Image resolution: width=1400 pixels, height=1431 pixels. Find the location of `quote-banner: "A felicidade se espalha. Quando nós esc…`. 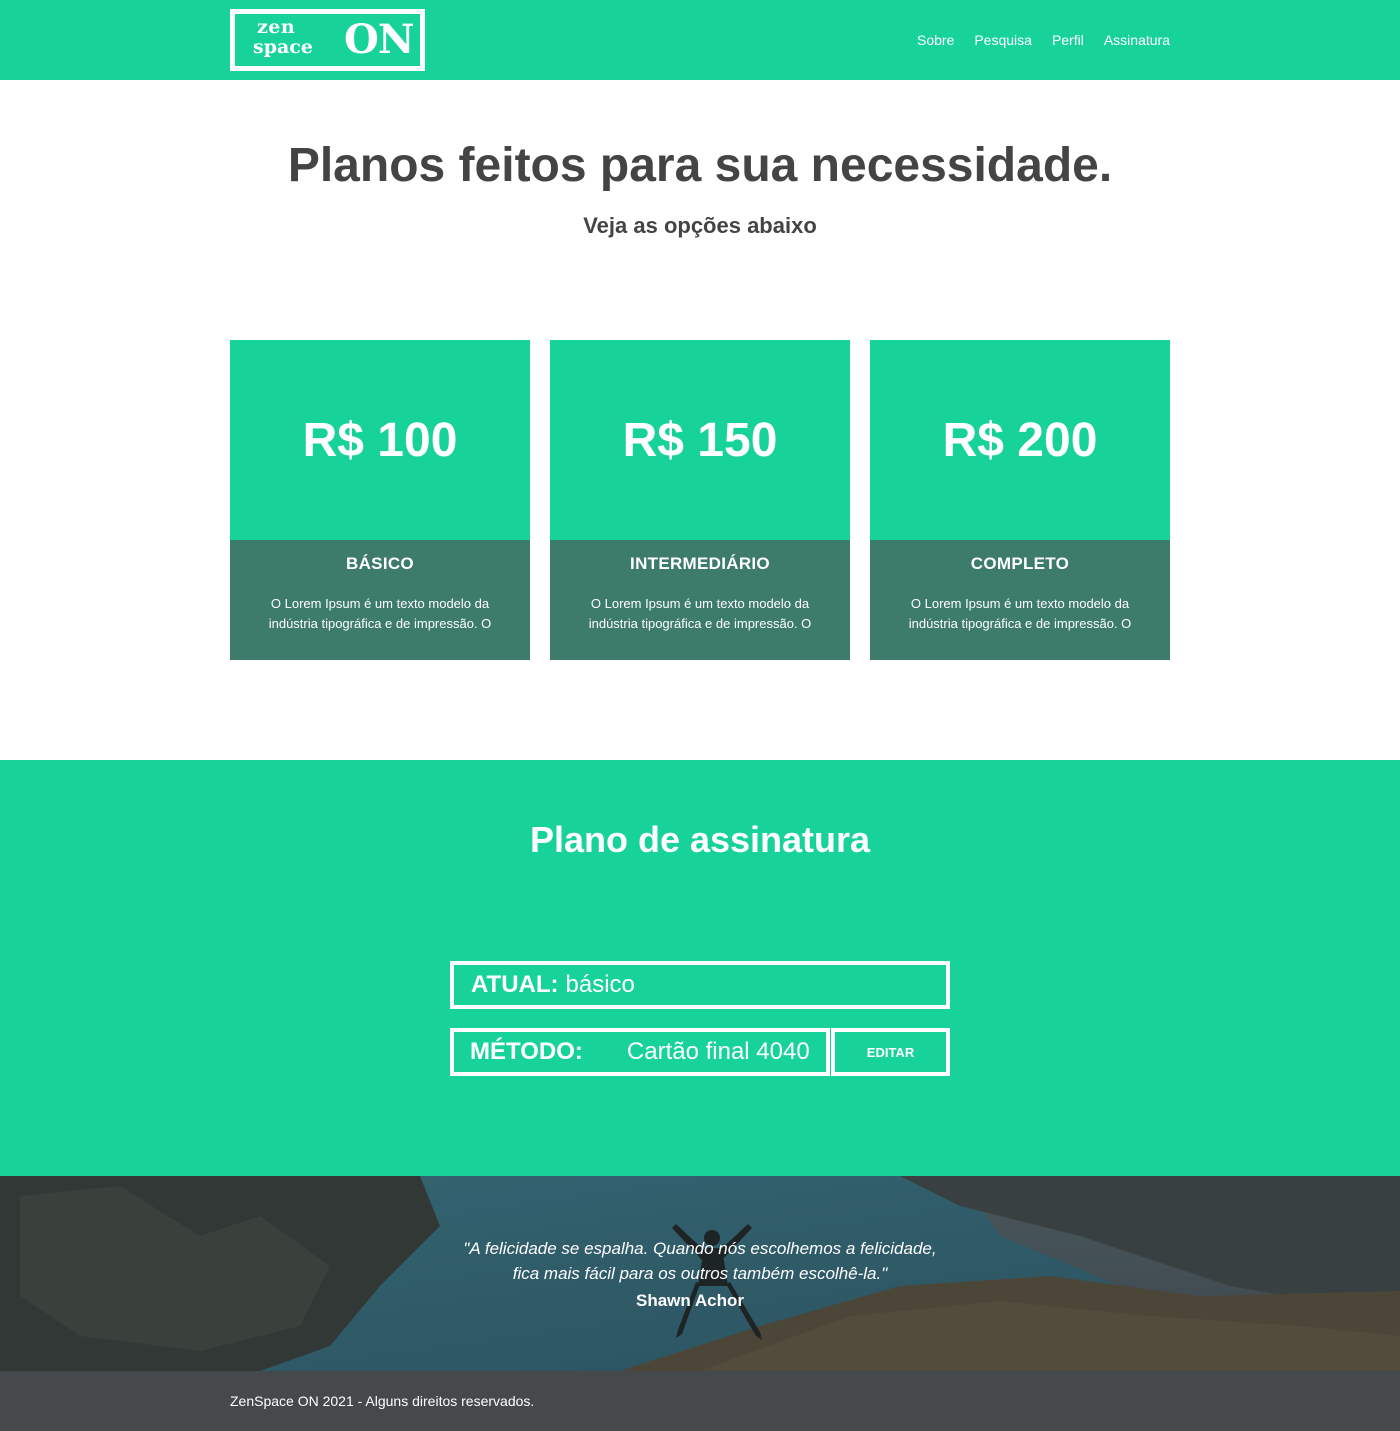

quote-banner: "A felicidade se espalha. Quando nós esc… is located at coordinates (700, 1273).